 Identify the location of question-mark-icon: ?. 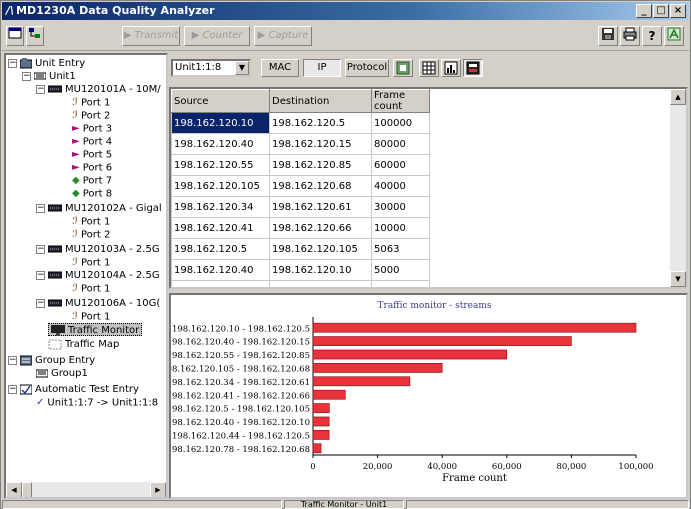
(652, 36).